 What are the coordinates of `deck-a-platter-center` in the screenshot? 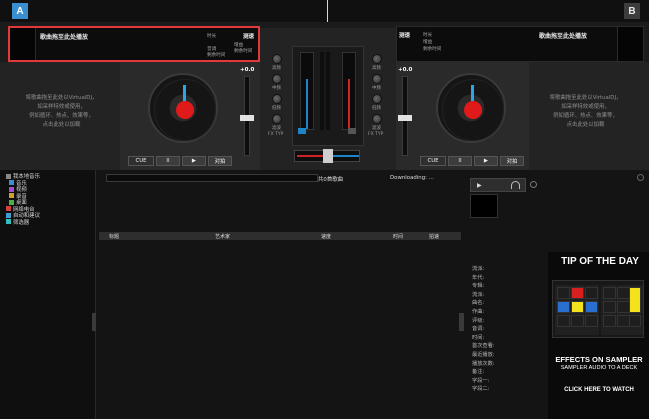 It's located at (185, 110).